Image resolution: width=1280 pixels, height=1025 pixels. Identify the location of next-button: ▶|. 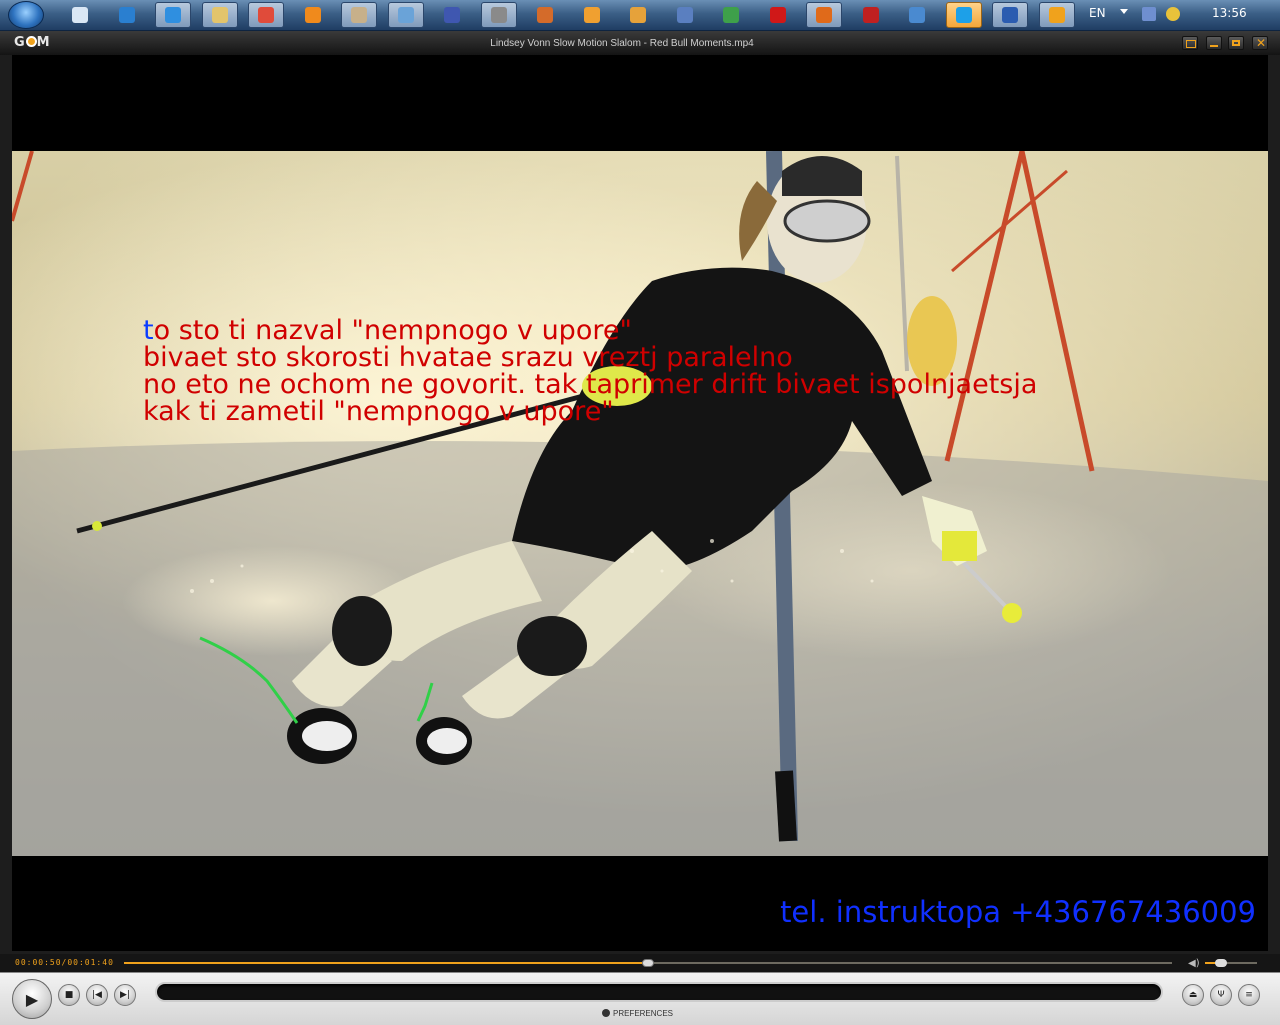
(125, 995).